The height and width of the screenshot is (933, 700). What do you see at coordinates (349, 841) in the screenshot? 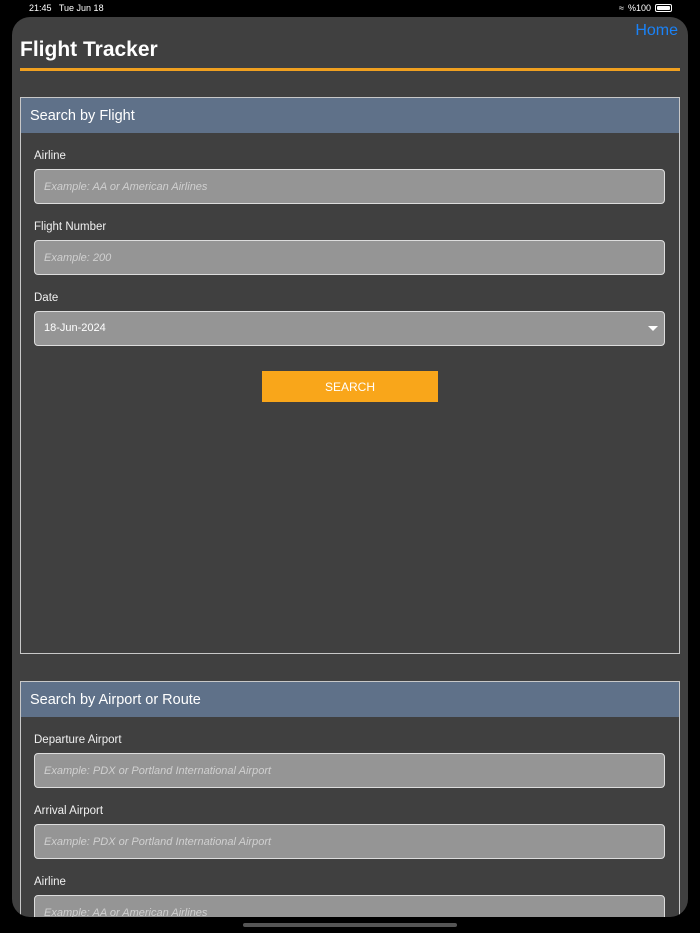
I see `arrival-input` at bounding box center [349, 841].